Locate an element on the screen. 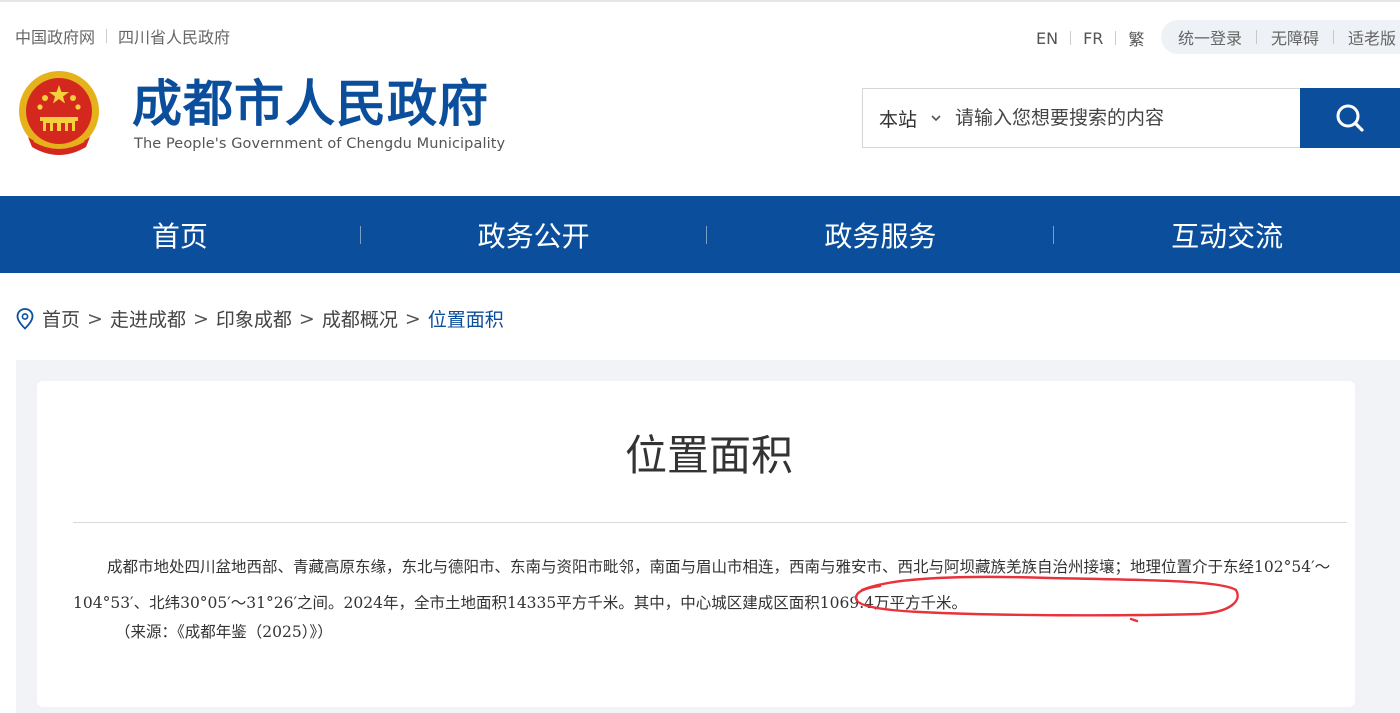 This screenshot has height=713, width=1400. unified-login-link: 统一登录 is located at coordinates (1210, 37).